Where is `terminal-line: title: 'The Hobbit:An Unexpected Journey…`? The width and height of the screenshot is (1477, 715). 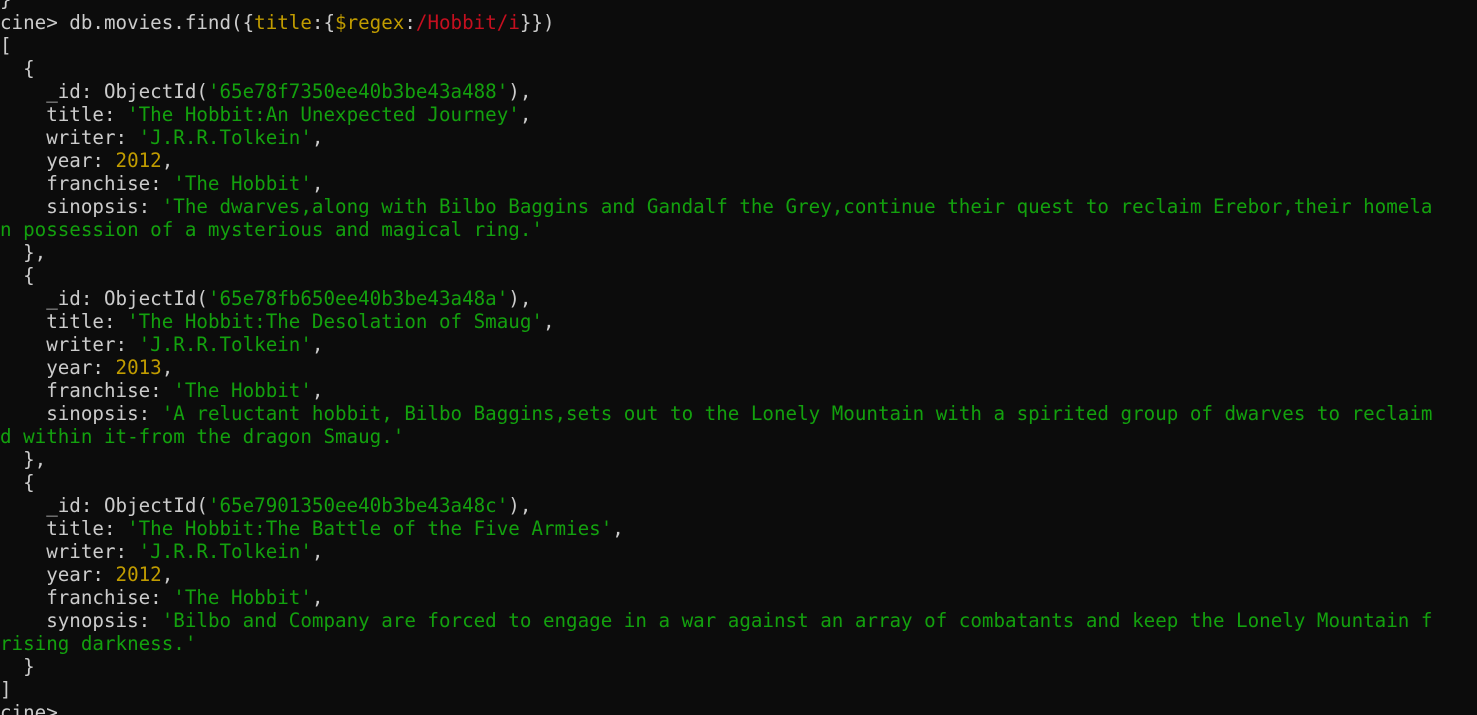
terminal-line: title: 'The Hobbit:An Unexpected Journey… is located at coordinates (716, 114).